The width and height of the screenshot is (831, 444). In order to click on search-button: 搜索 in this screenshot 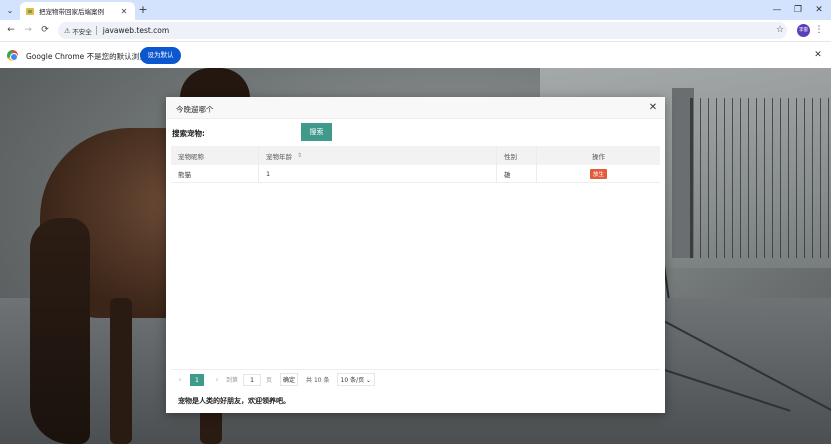, I will do `click(316, 132)`.